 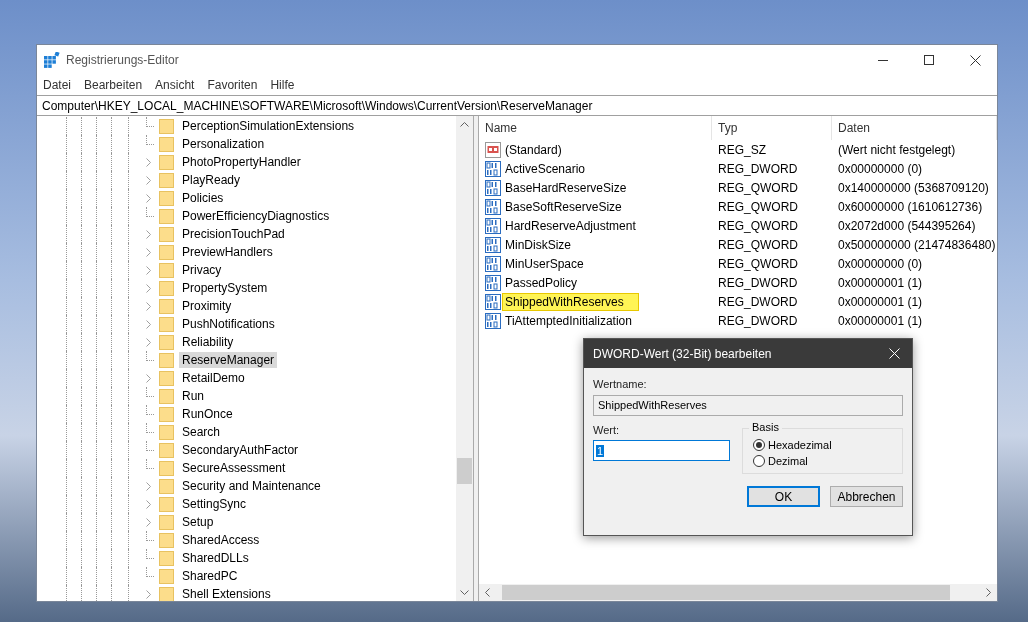 What do you see at coordinates (748, 405) in the screenshot?
I see `value-name-field: ShippedWithReserves` at bounding box center [748, 405].